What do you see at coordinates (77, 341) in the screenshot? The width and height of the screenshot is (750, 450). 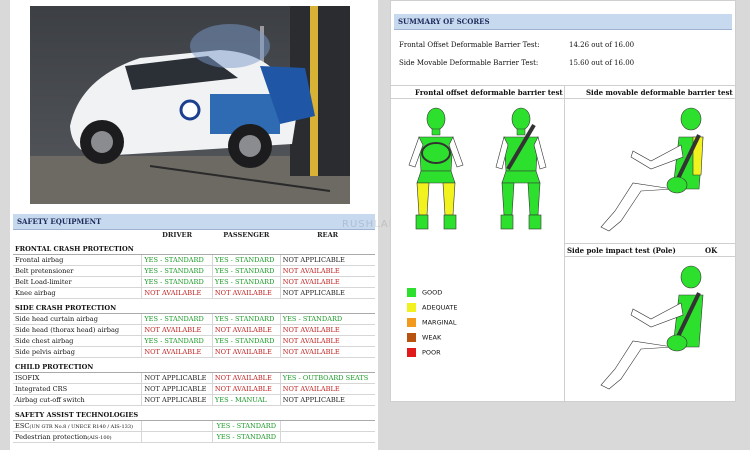 I see `row-label: Side chest airbag` at bounding box center [77, 341].